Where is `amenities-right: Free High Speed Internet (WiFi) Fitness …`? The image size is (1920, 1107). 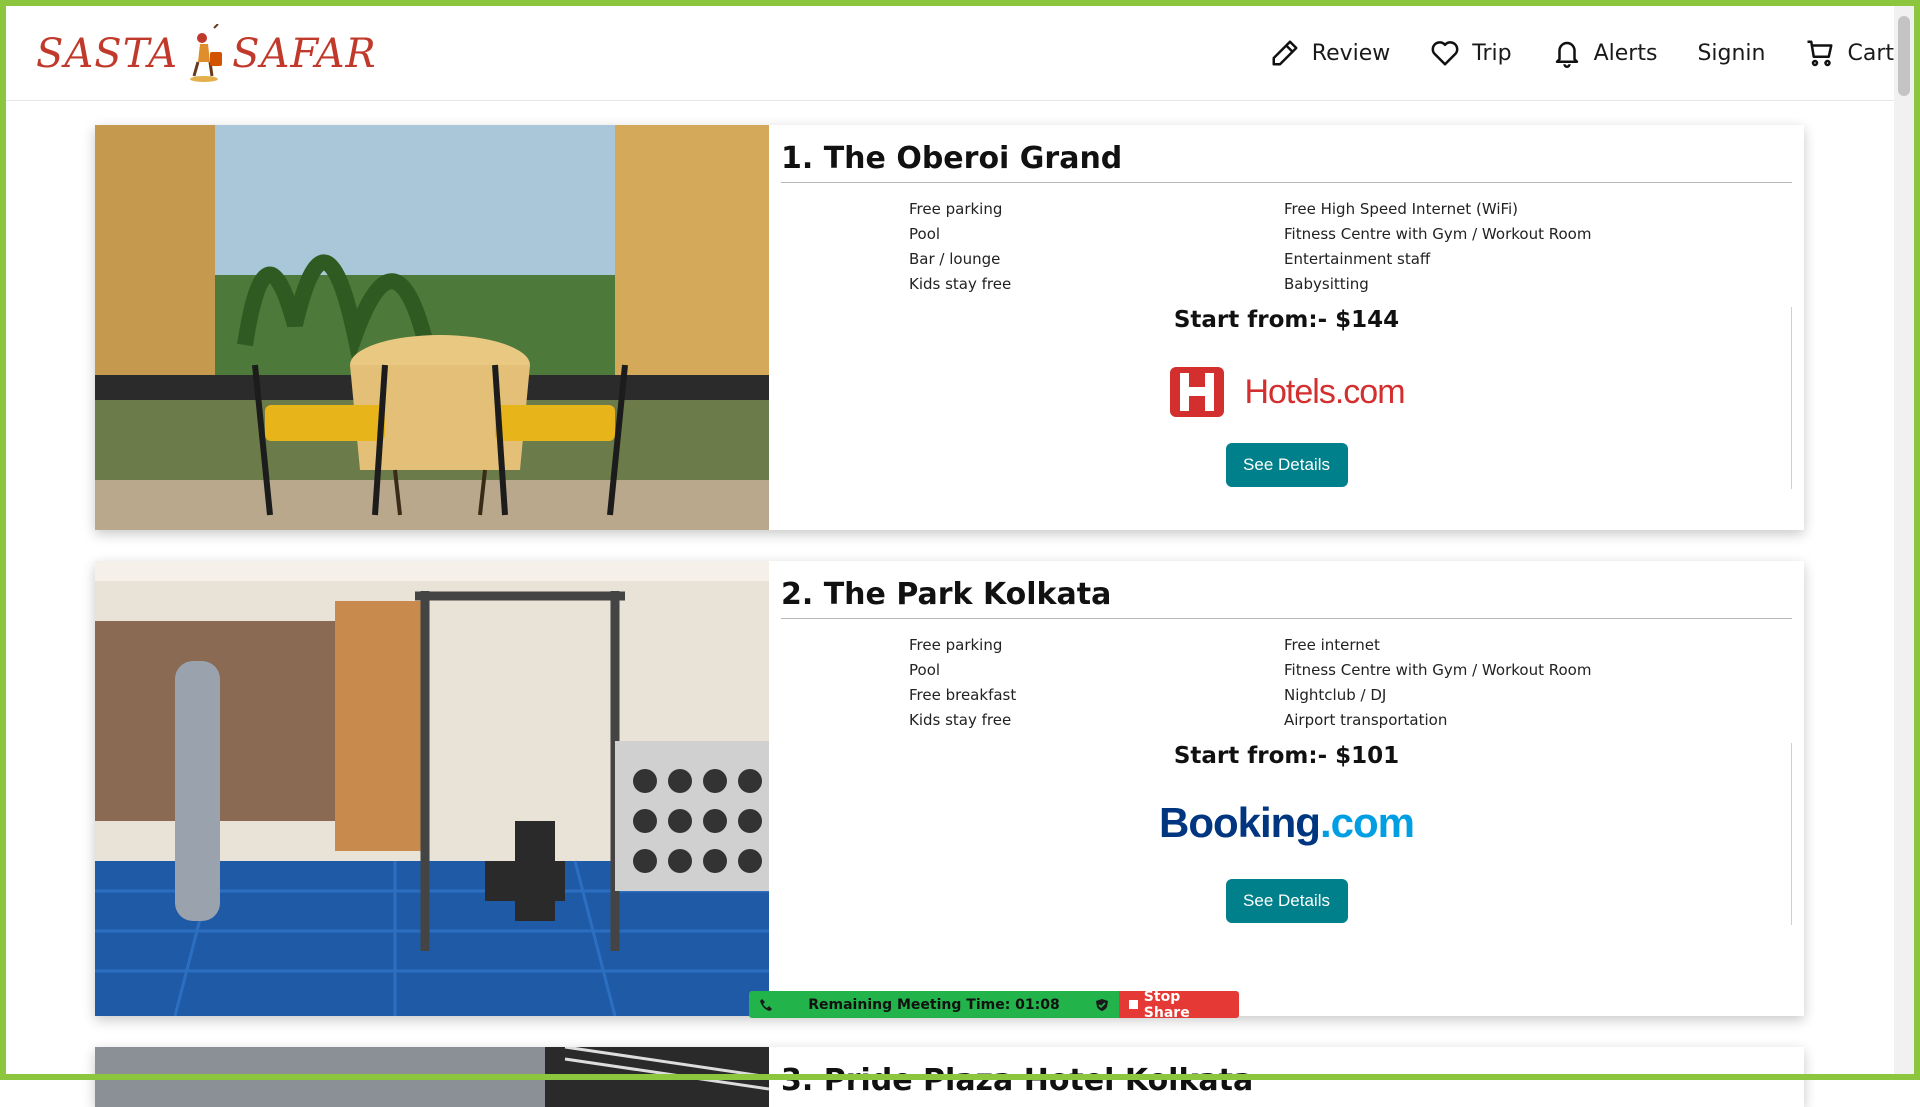 amenities-right: Free High Speed Internet (WiFi) Fitness … is located at coordinates (1437, 247).